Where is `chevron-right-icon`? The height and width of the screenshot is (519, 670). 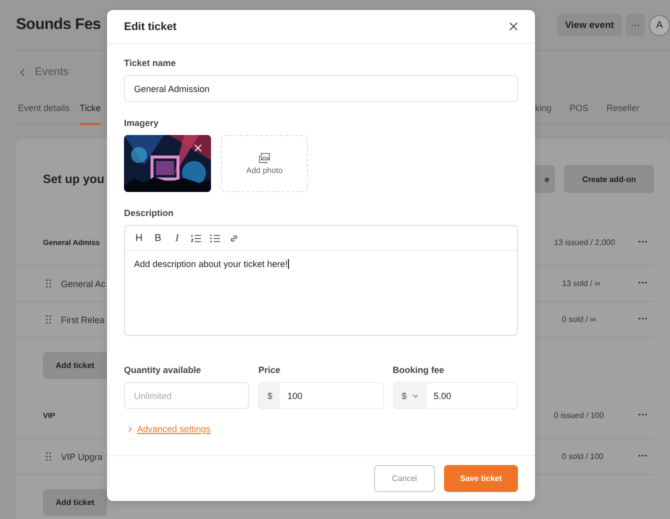 chevron-right-icon is located at coordinates (130, 429).